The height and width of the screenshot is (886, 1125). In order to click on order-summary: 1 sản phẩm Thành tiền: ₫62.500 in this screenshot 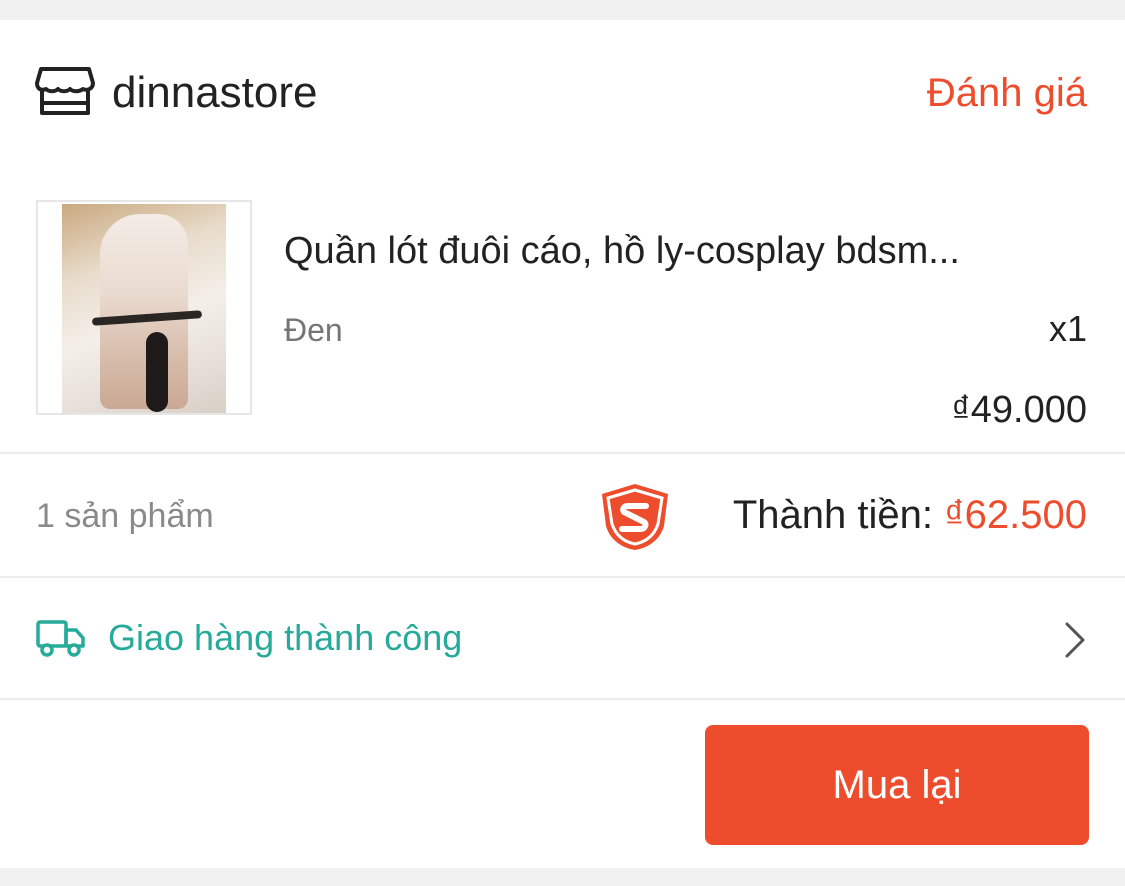, I will do `click(562, 515)`.